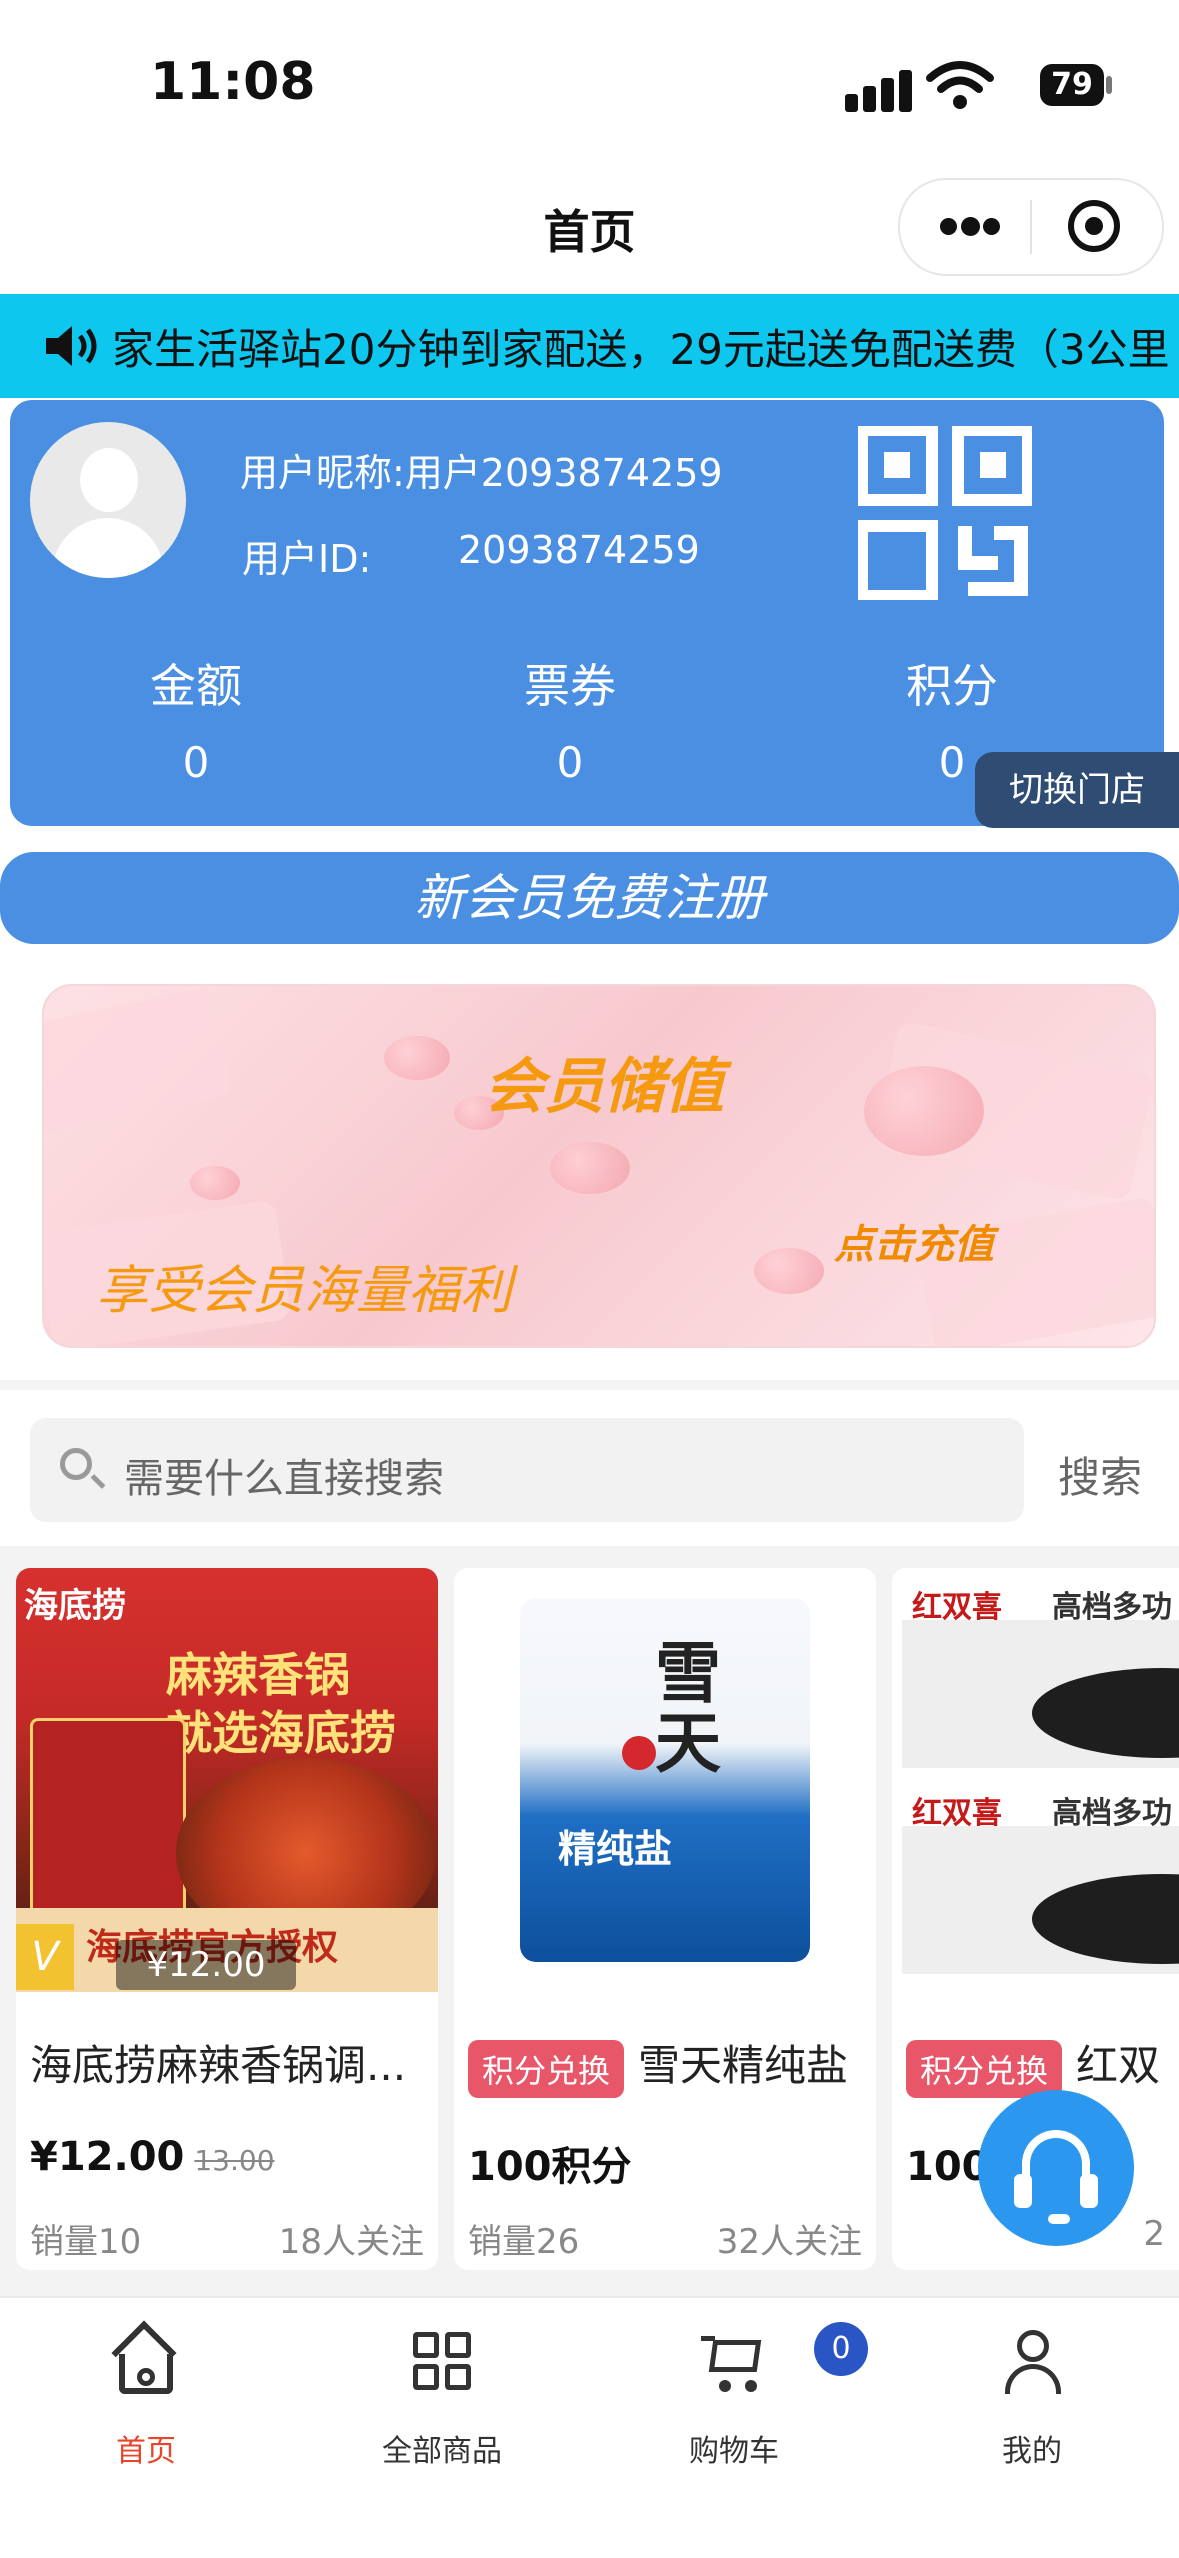 This screenshot has height=2558, width=1179. Describe the element at coordinates (890, 88) in the screenshot. I see `signal-icon` at that location.